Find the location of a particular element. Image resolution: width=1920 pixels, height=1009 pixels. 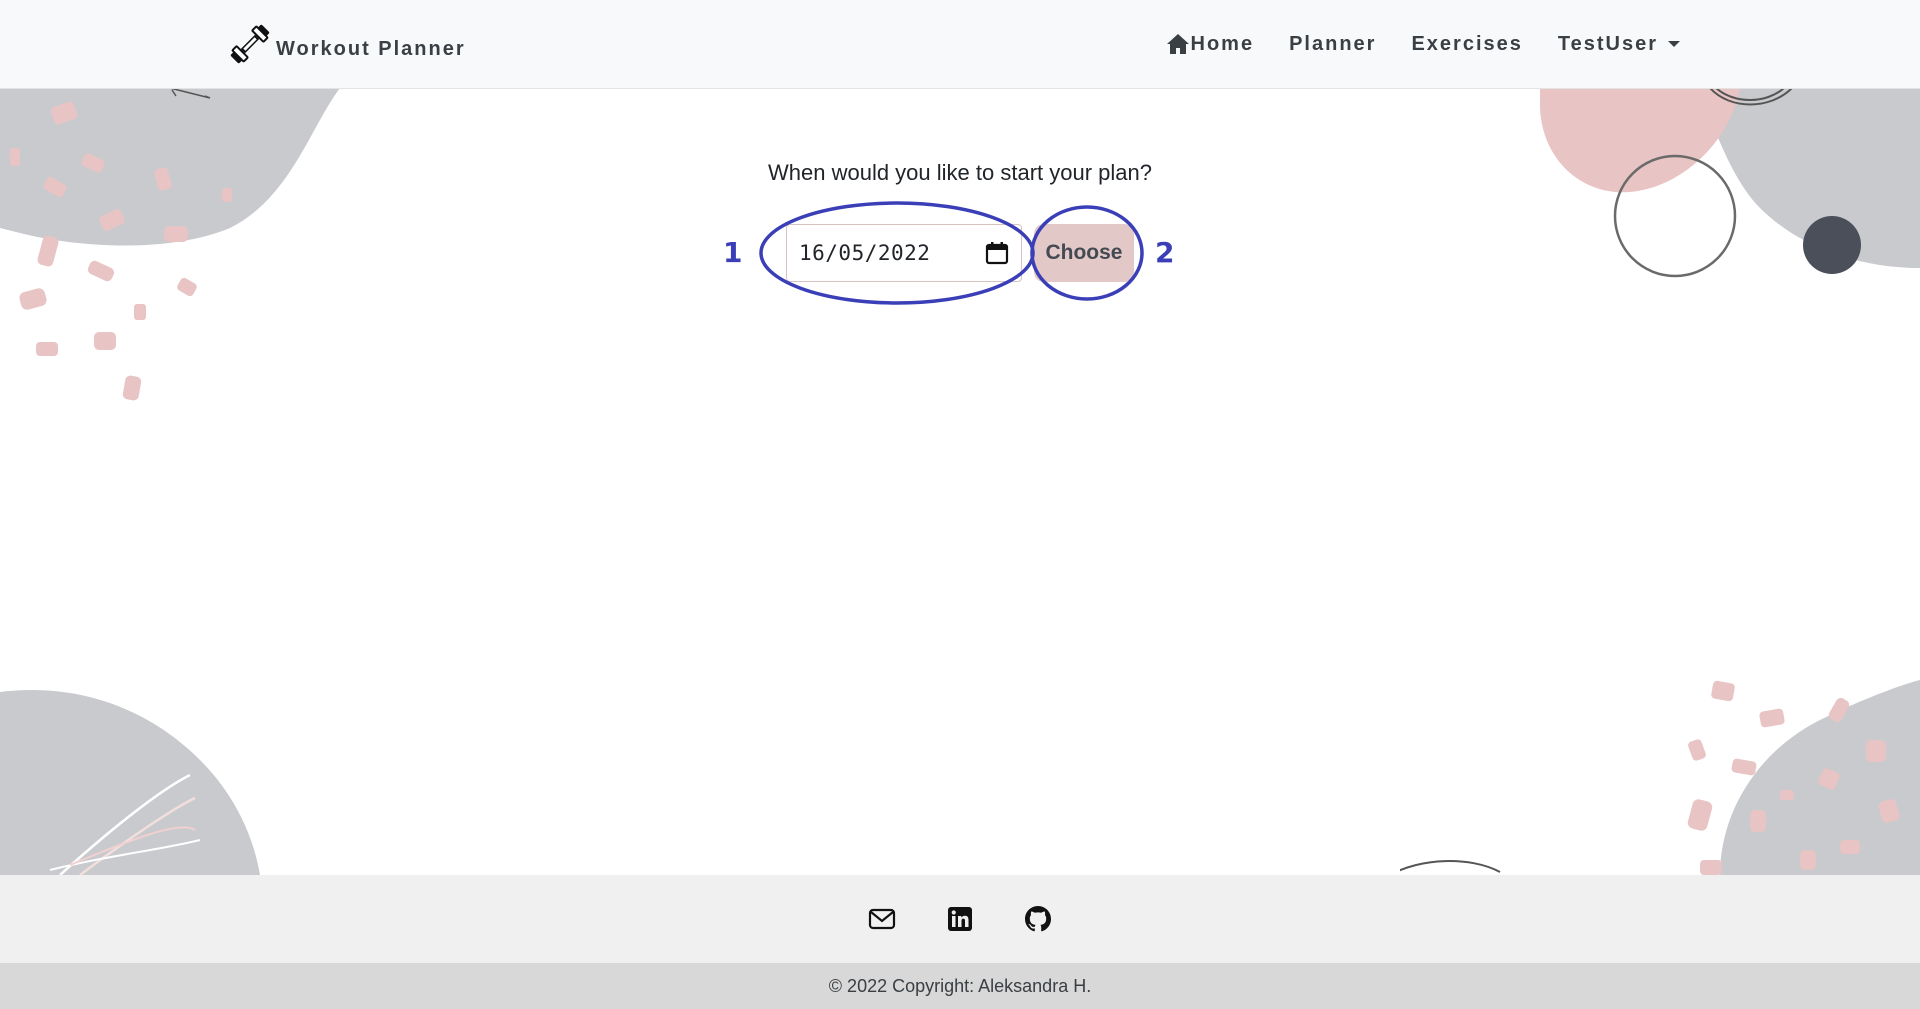

user-dropdown-label: TestUser is located at coordinates (1607, 43).